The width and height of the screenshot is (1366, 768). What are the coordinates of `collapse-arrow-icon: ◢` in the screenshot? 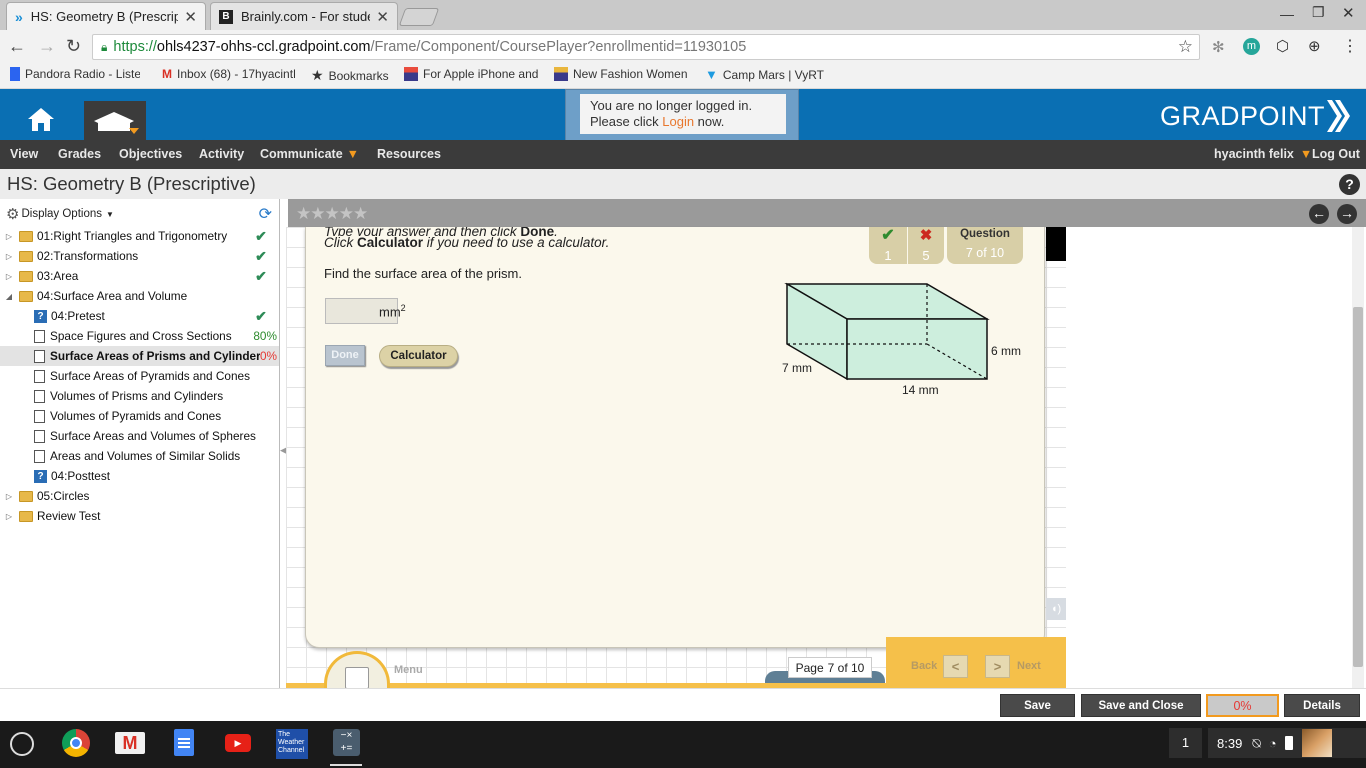 It's located at (9, 296).